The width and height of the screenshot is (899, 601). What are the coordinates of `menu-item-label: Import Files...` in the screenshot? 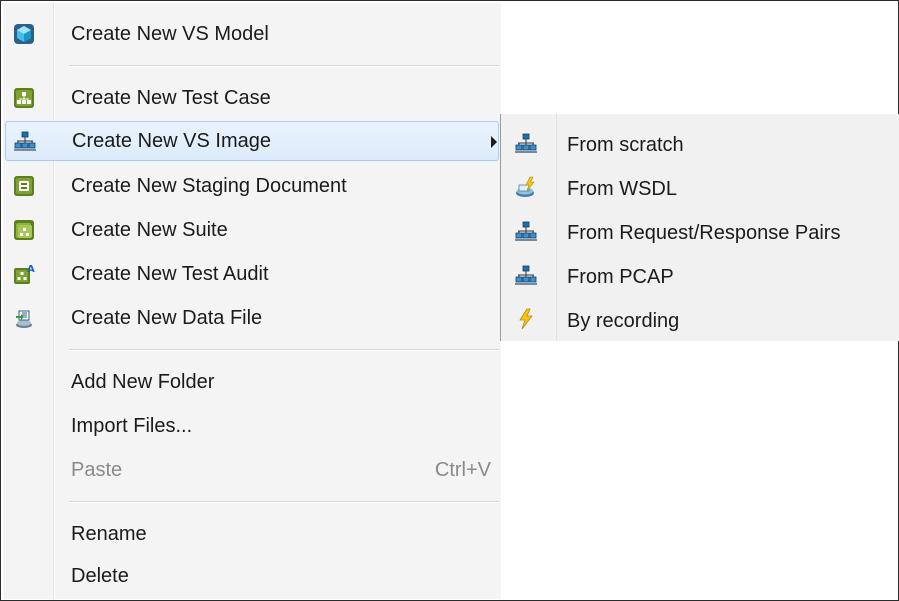 It's located at (132, 426).